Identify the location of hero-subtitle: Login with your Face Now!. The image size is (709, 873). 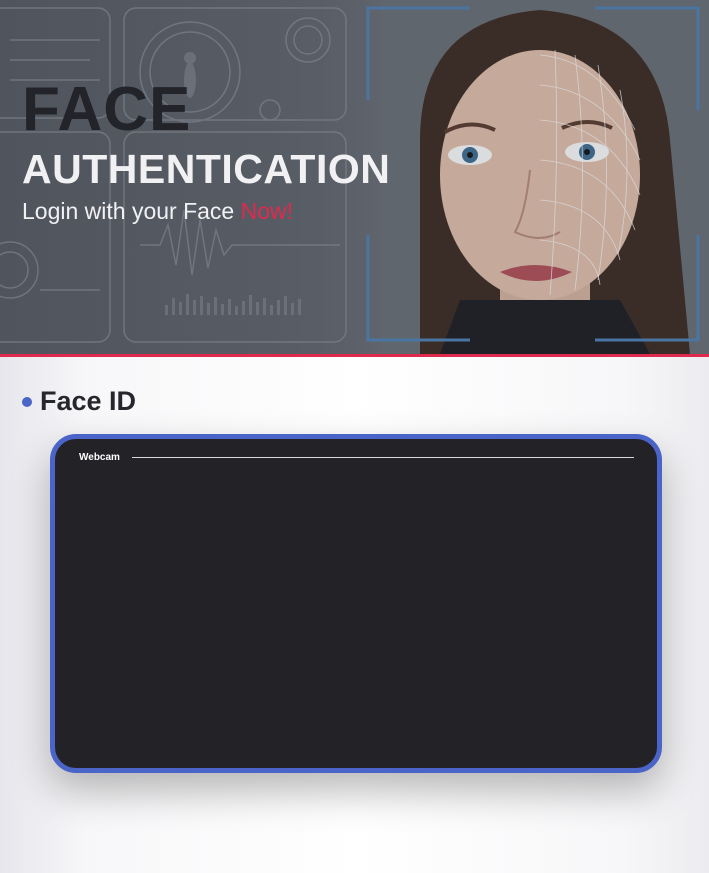
(157, 211).